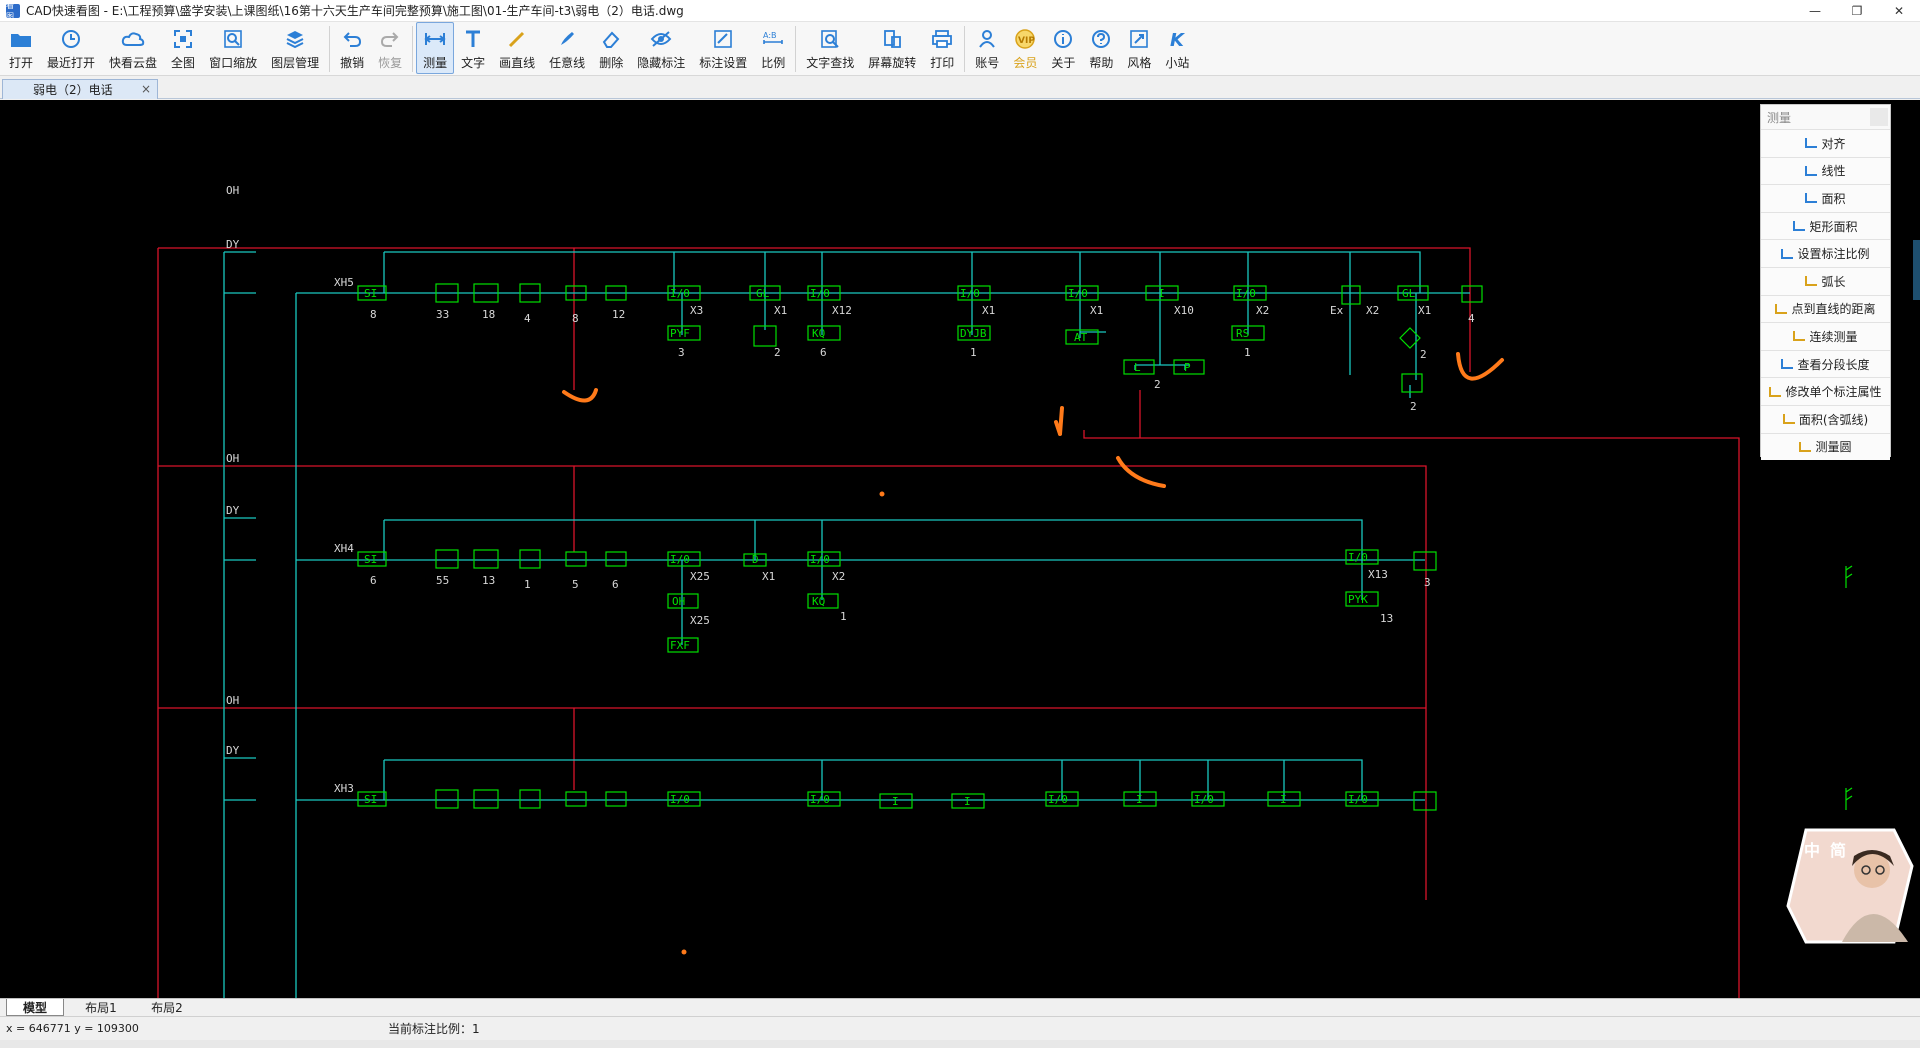 The height and width of the screenshot is (1048, 1920). I want to click on findtext-button: 文字查找, so click(830, 48).